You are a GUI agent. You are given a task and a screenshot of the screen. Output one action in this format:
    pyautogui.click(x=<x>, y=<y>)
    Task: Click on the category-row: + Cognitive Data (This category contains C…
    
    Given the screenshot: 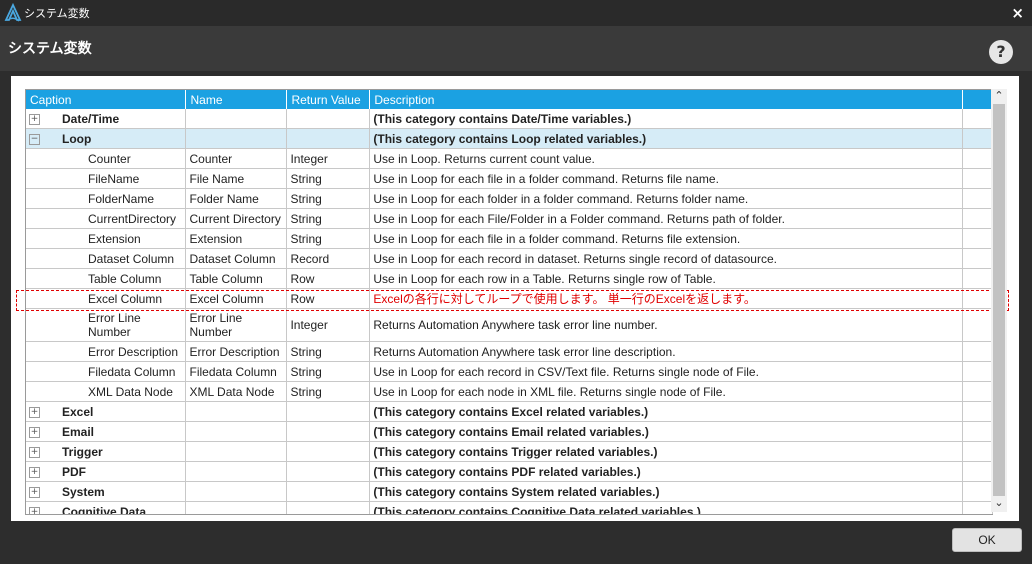 What is the action you would take?
    pyautogui.click(x=509, y=508)
    